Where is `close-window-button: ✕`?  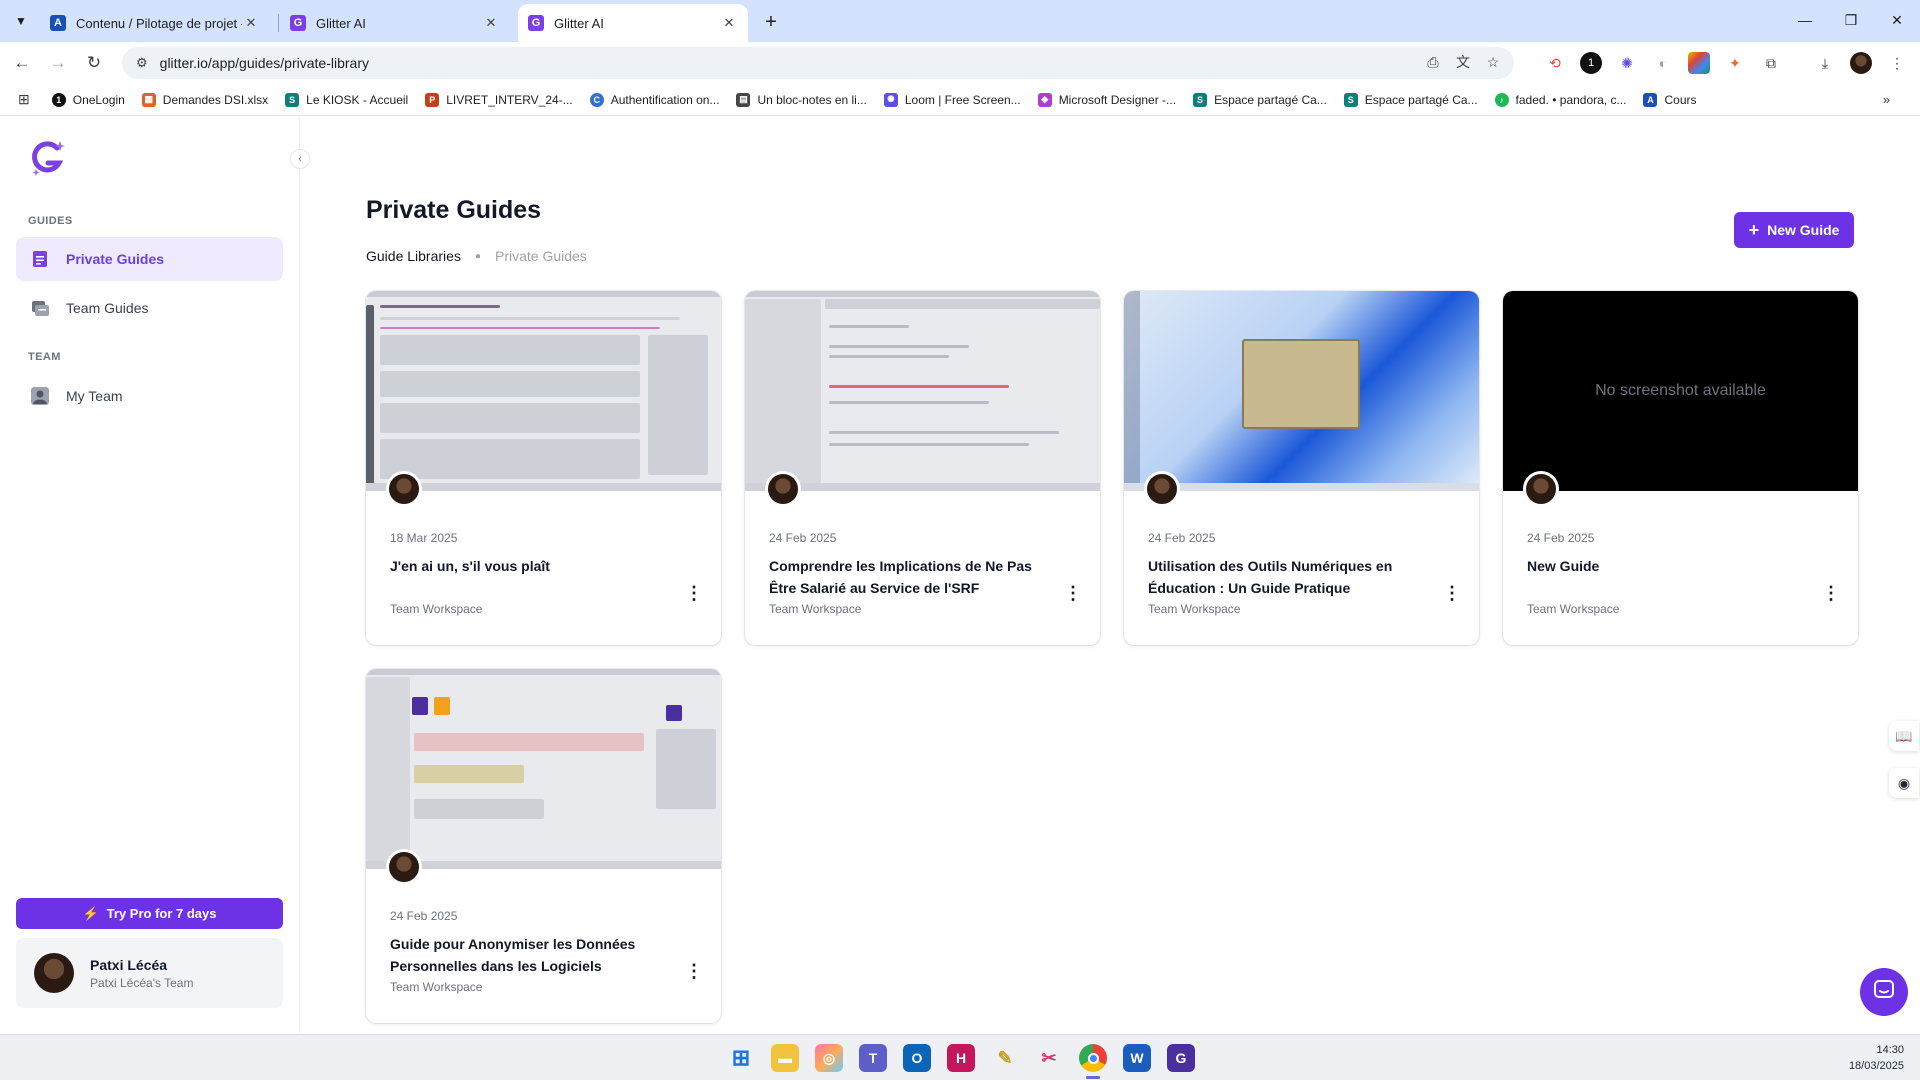 close-window-button: ✕ is located at coordinates (1897, 20).